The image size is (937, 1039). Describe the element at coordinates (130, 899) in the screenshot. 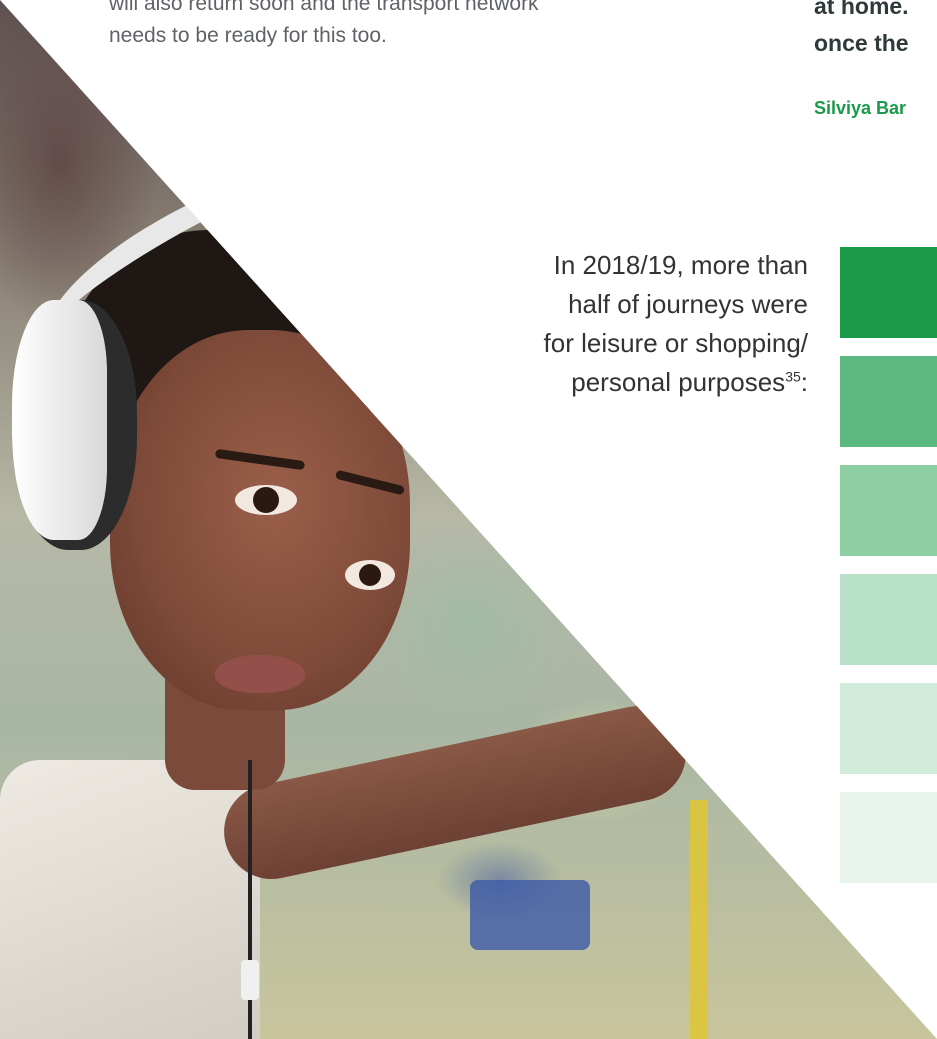

I see `photo-shirt` at that location.